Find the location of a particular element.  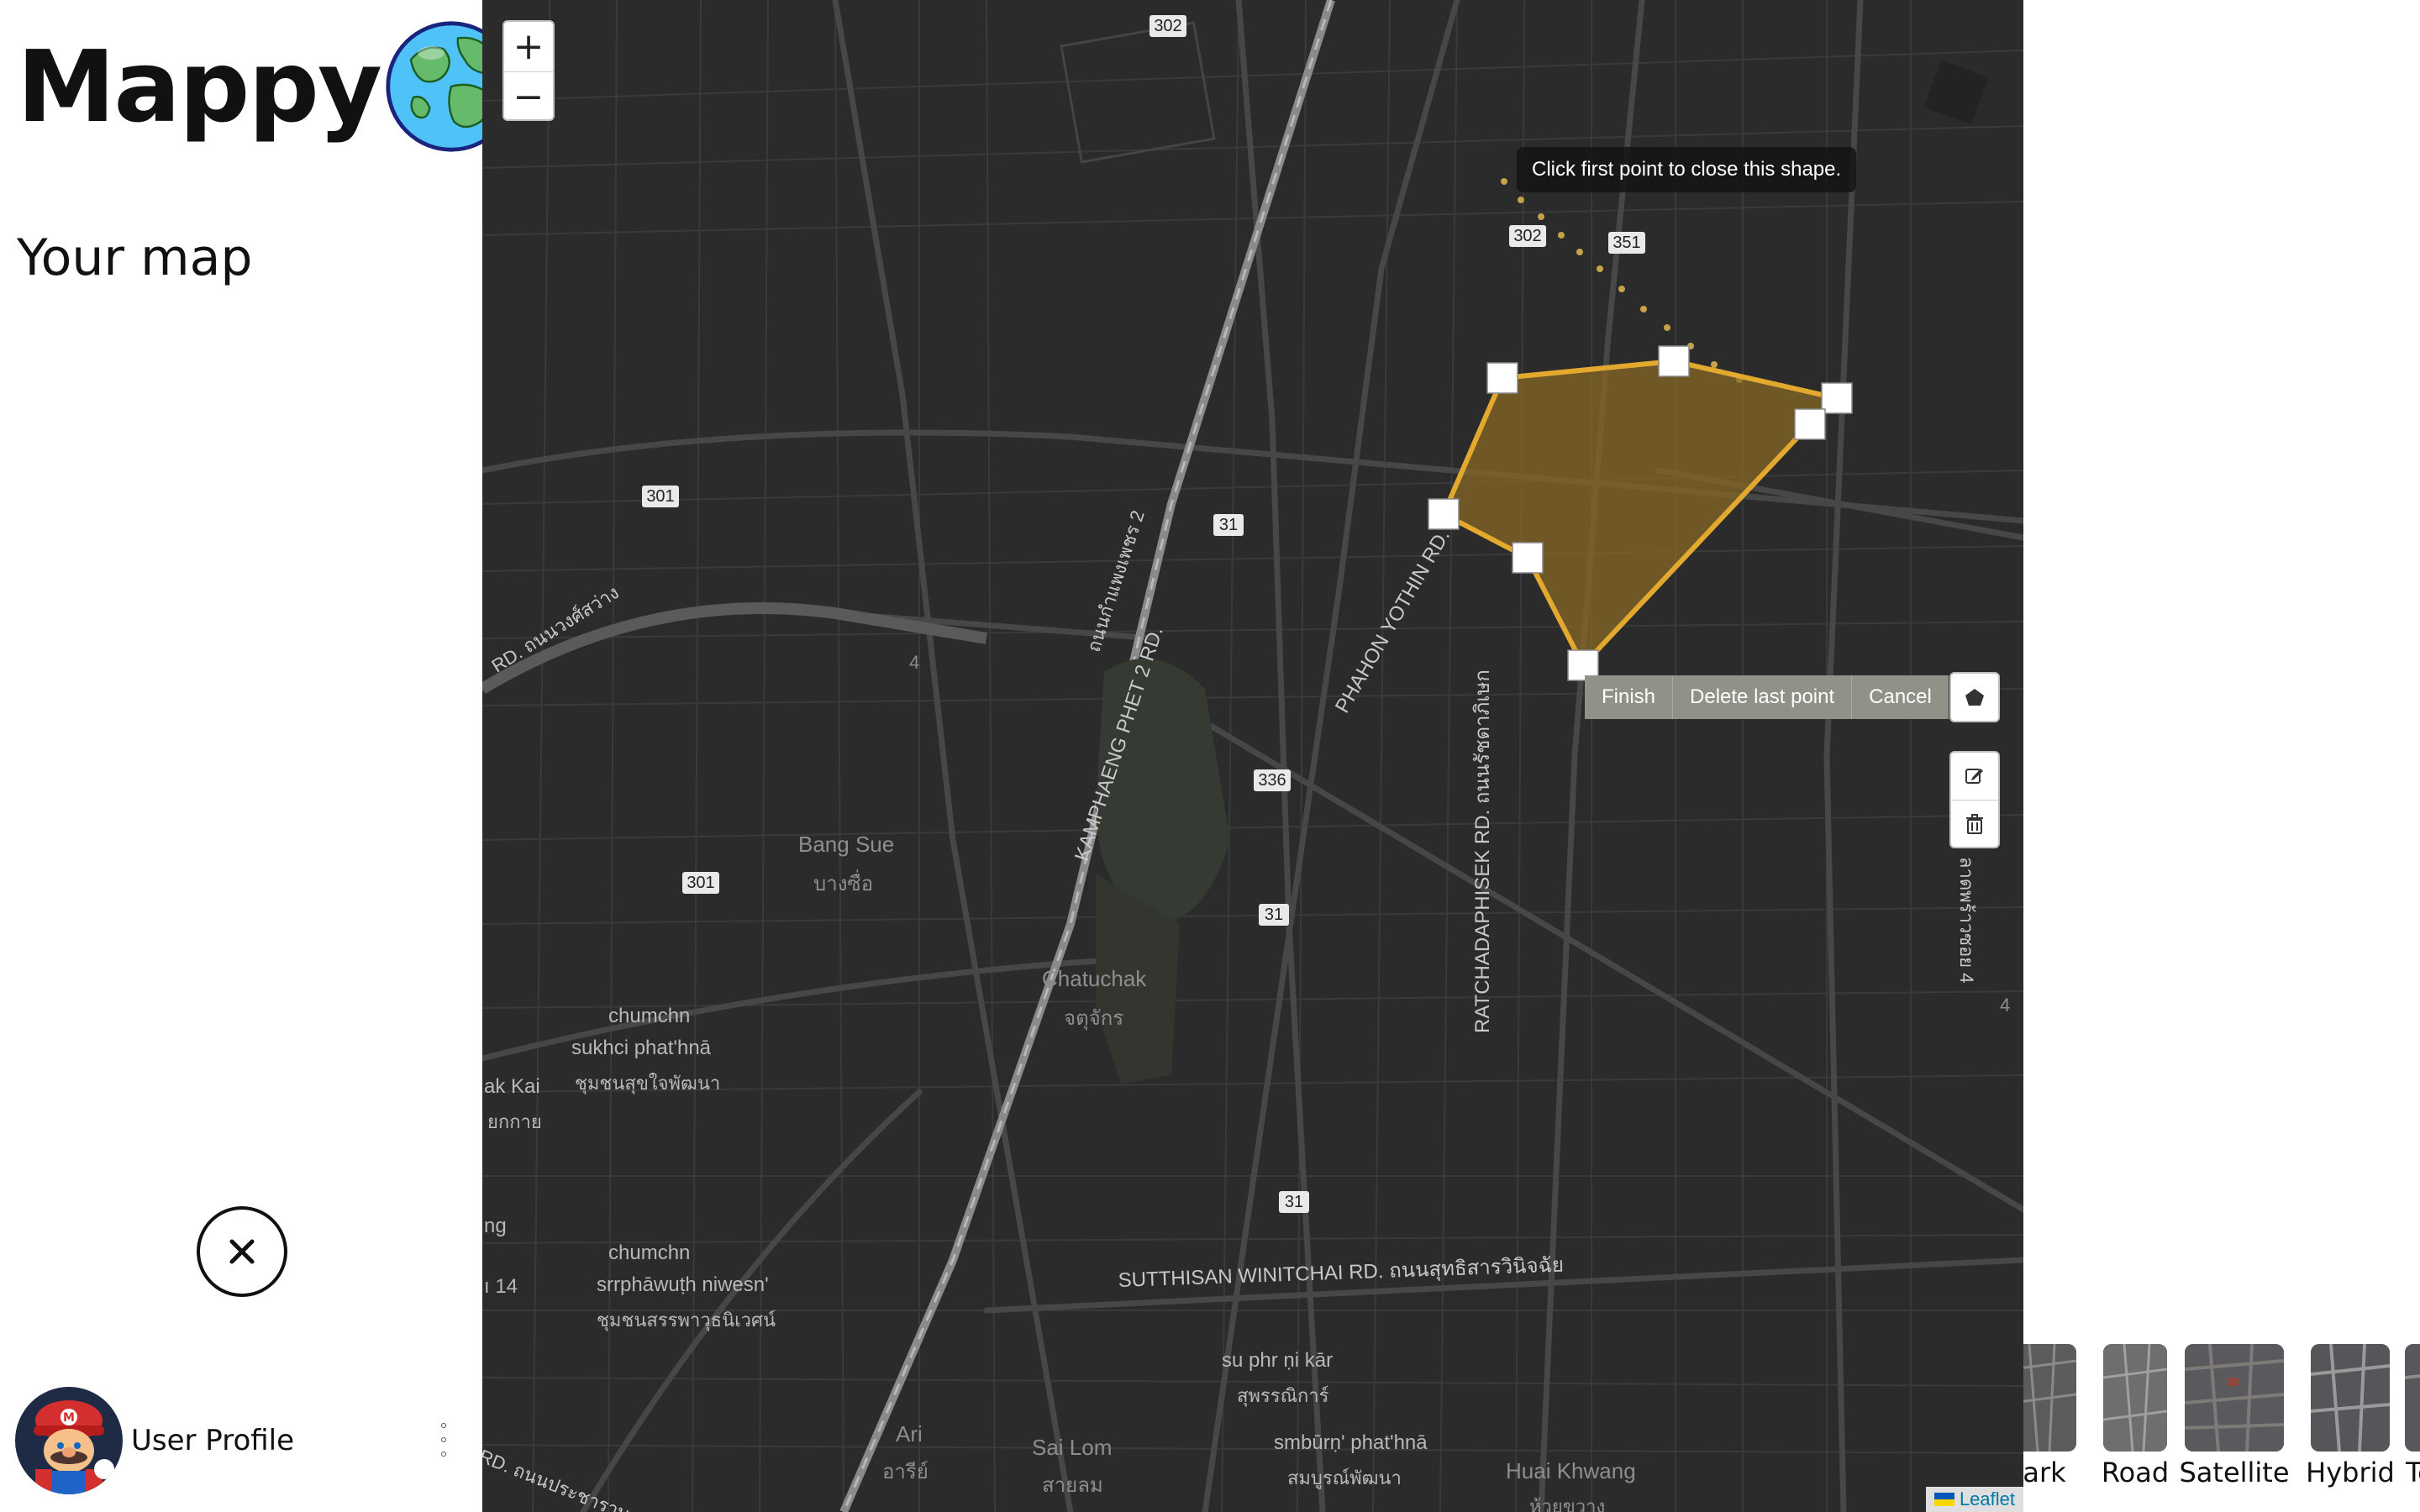

close-button is located at coordinates (242, 1251).